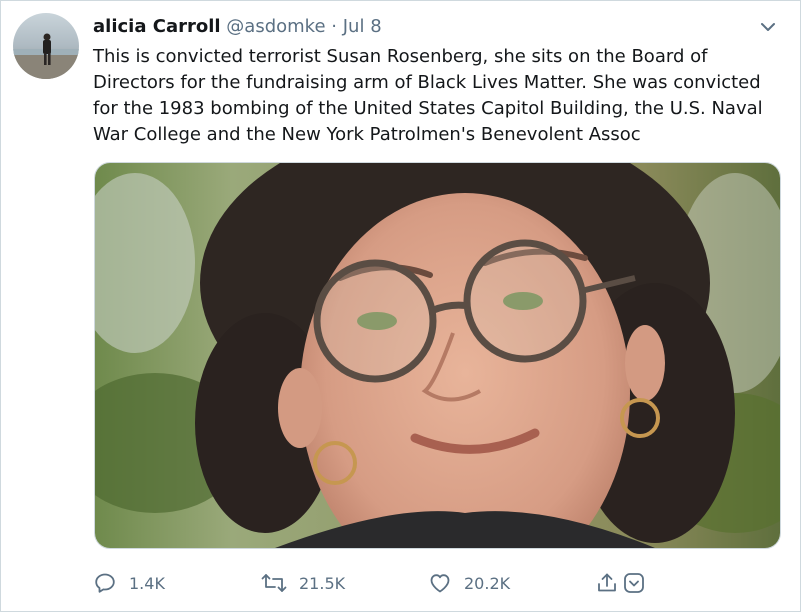  Describe the element at coordinates (373, 583) in the screenshot. I see `tweet-actions: 1.4K 21.5K 20.2K` at that location.